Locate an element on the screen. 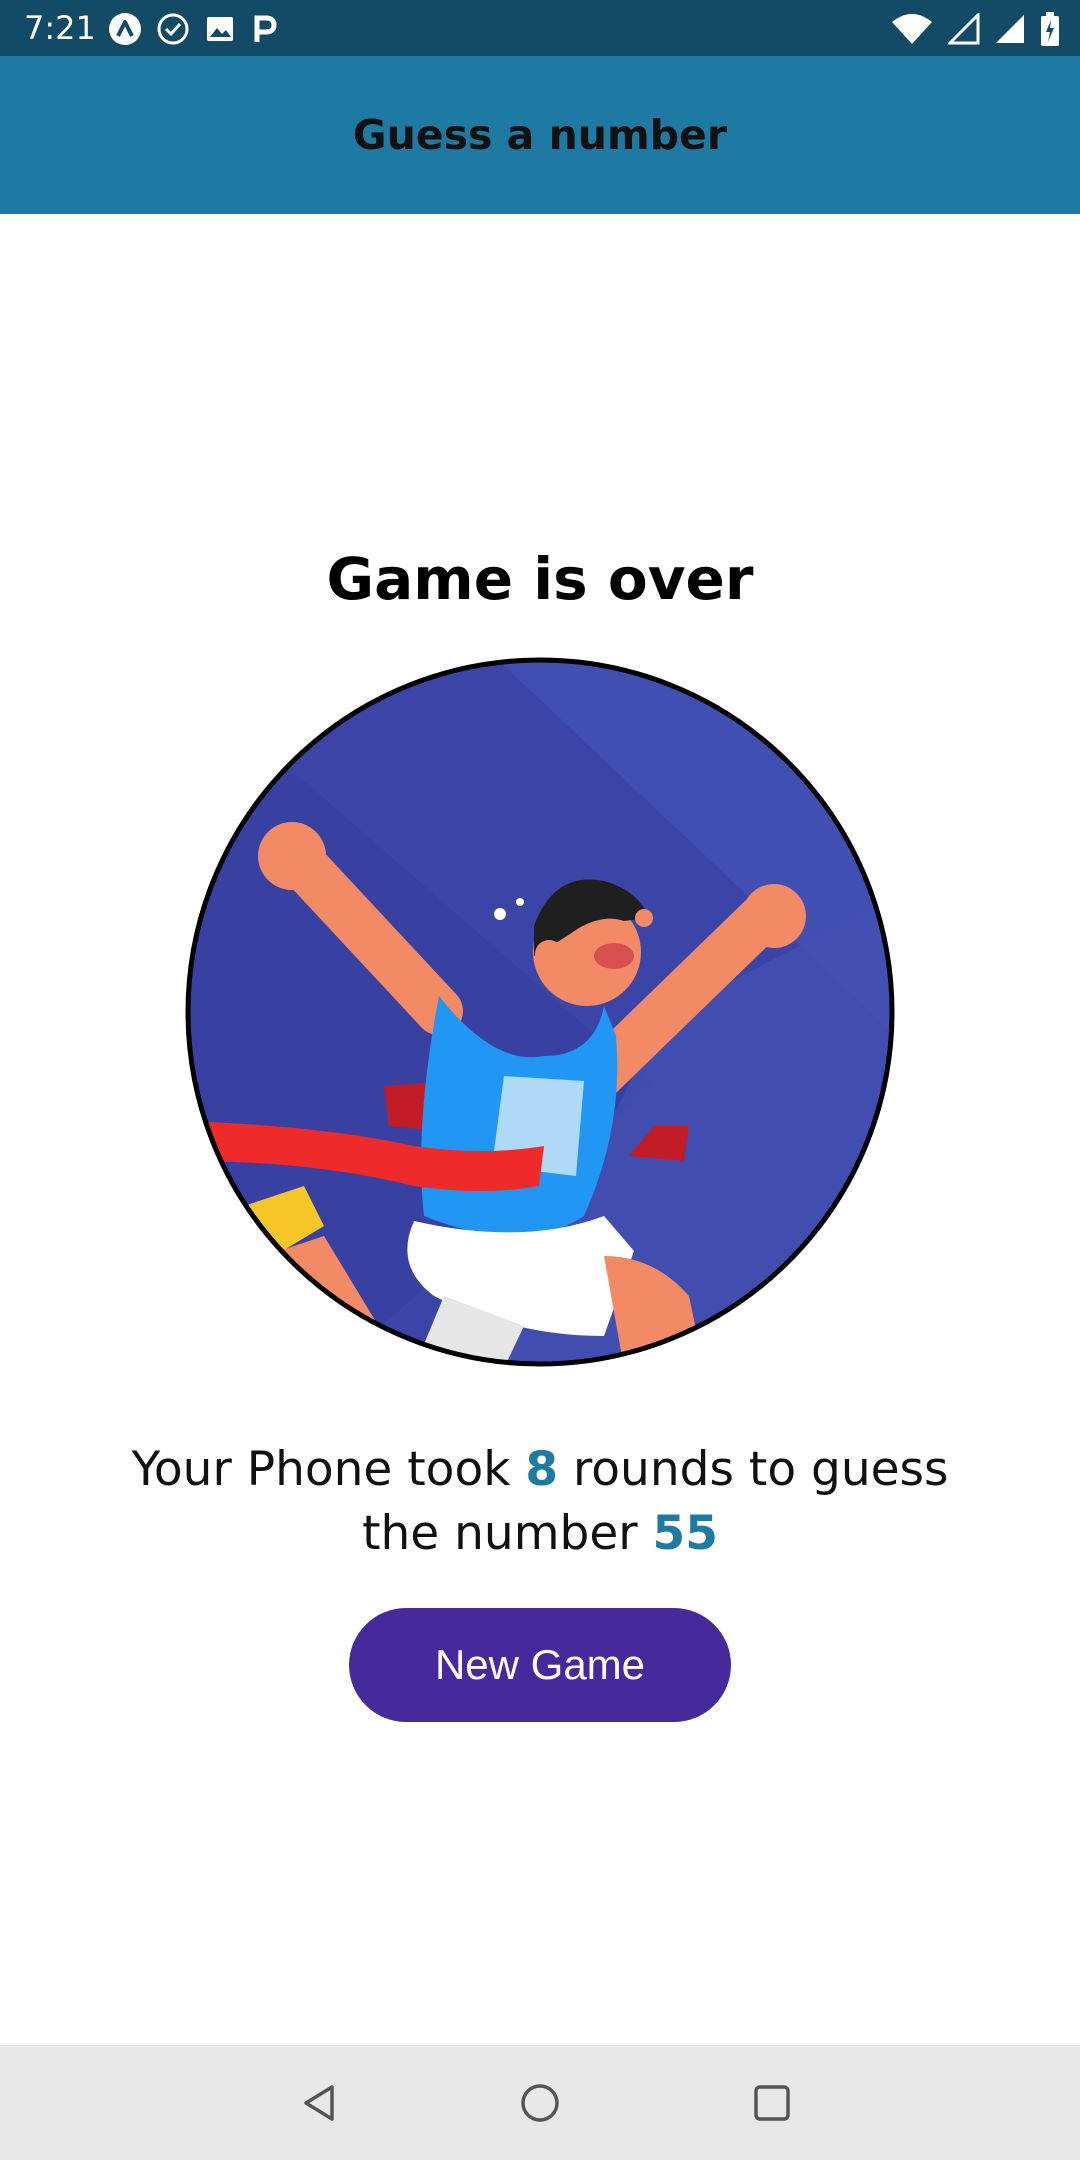 The image size is (1080, 2160). system-nav-bar is located at coordinates (540, 2102).